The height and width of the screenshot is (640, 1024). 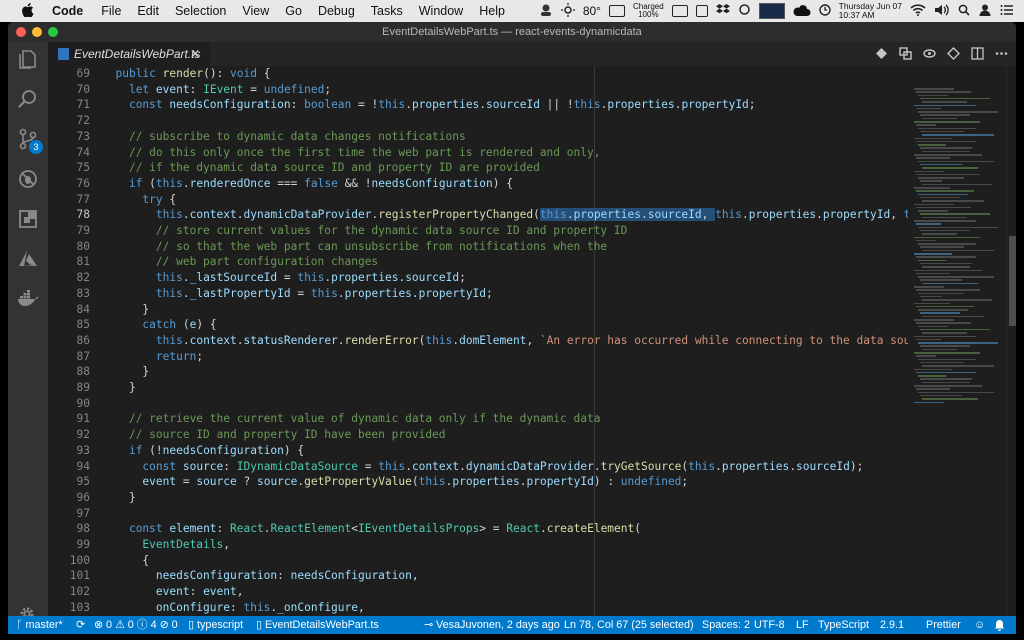 What do you see at coordinates (892, 625) in the screenshot?
I see `typescript-version: 2.9.1` at bounding box center [892, 625].